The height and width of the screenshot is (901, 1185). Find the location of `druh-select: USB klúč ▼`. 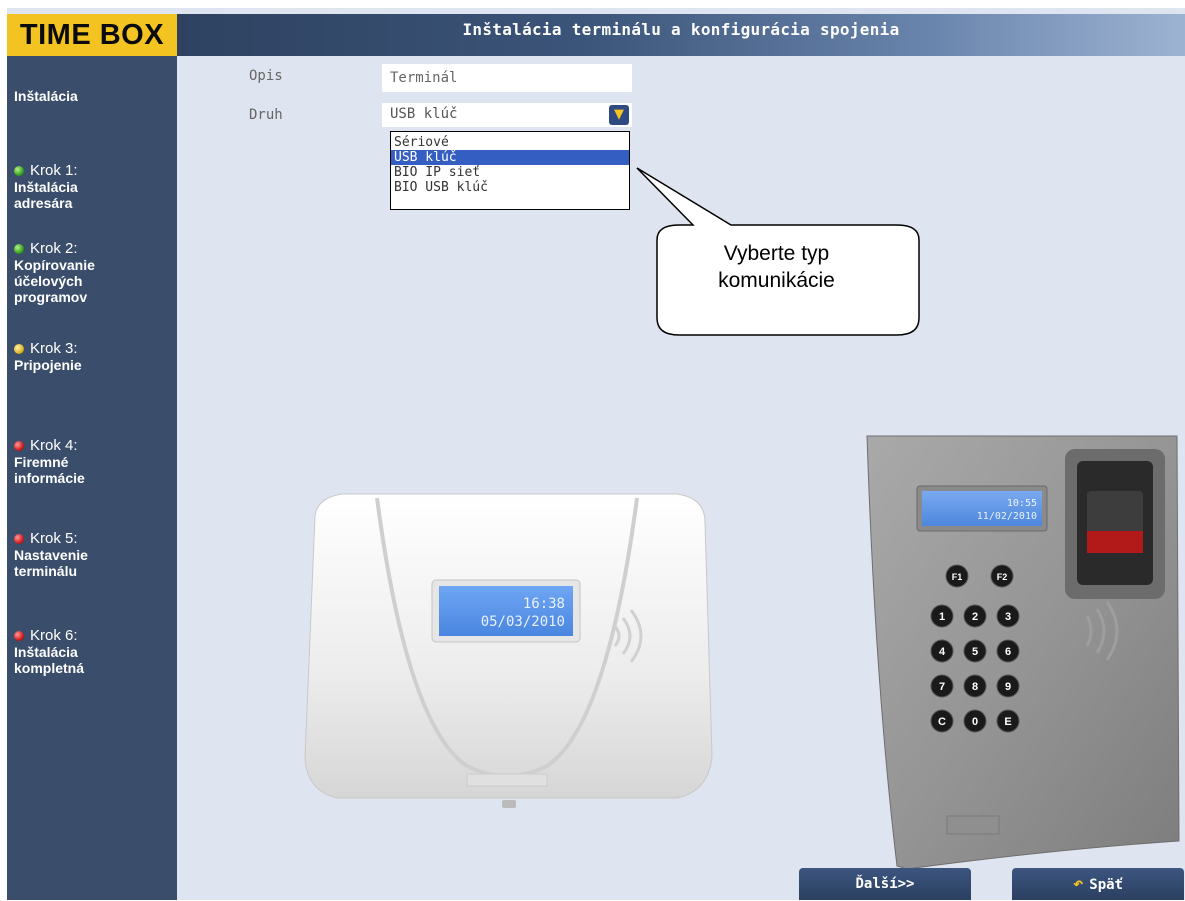

druh-select: USB klúč ▼ is located at coordinates (507, 115).